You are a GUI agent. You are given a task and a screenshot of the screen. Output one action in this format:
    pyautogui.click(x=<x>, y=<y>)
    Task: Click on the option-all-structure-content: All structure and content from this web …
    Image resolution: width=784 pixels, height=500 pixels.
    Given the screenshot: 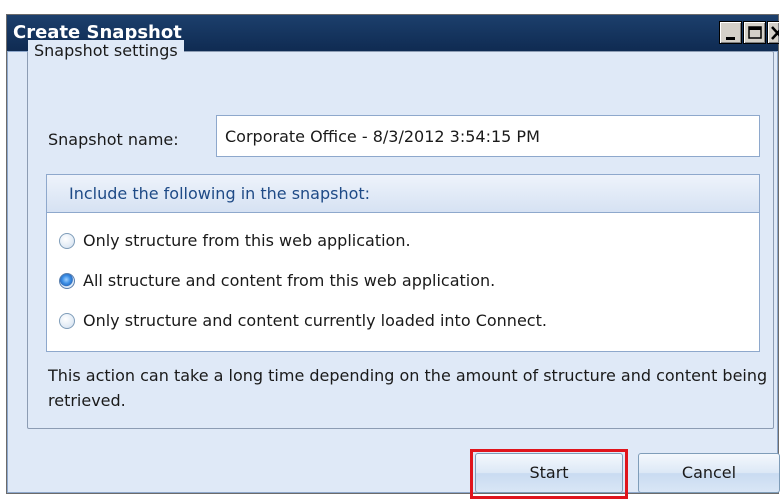 What is the action you would take?
    pyautogui.click(x=277, y=281)
    